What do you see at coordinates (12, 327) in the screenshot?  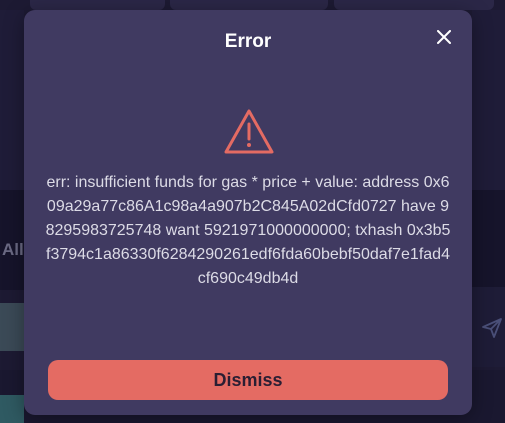 I see `background-input` at bounding box center [12, 327].